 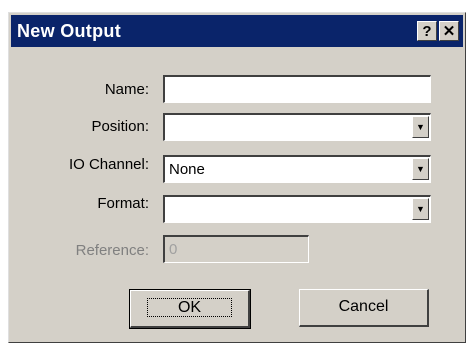 What do you see at coordinates (297, 127) in the screenshot?
I see `position-select: ▼` at bounding box center [297, 127].